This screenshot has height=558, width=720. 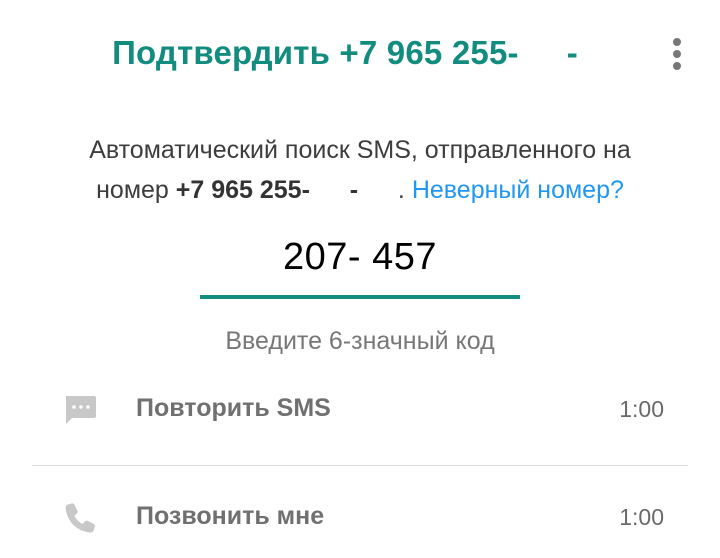 I want to click on redacted-phone-digits: -, so click(x=354, y=190).